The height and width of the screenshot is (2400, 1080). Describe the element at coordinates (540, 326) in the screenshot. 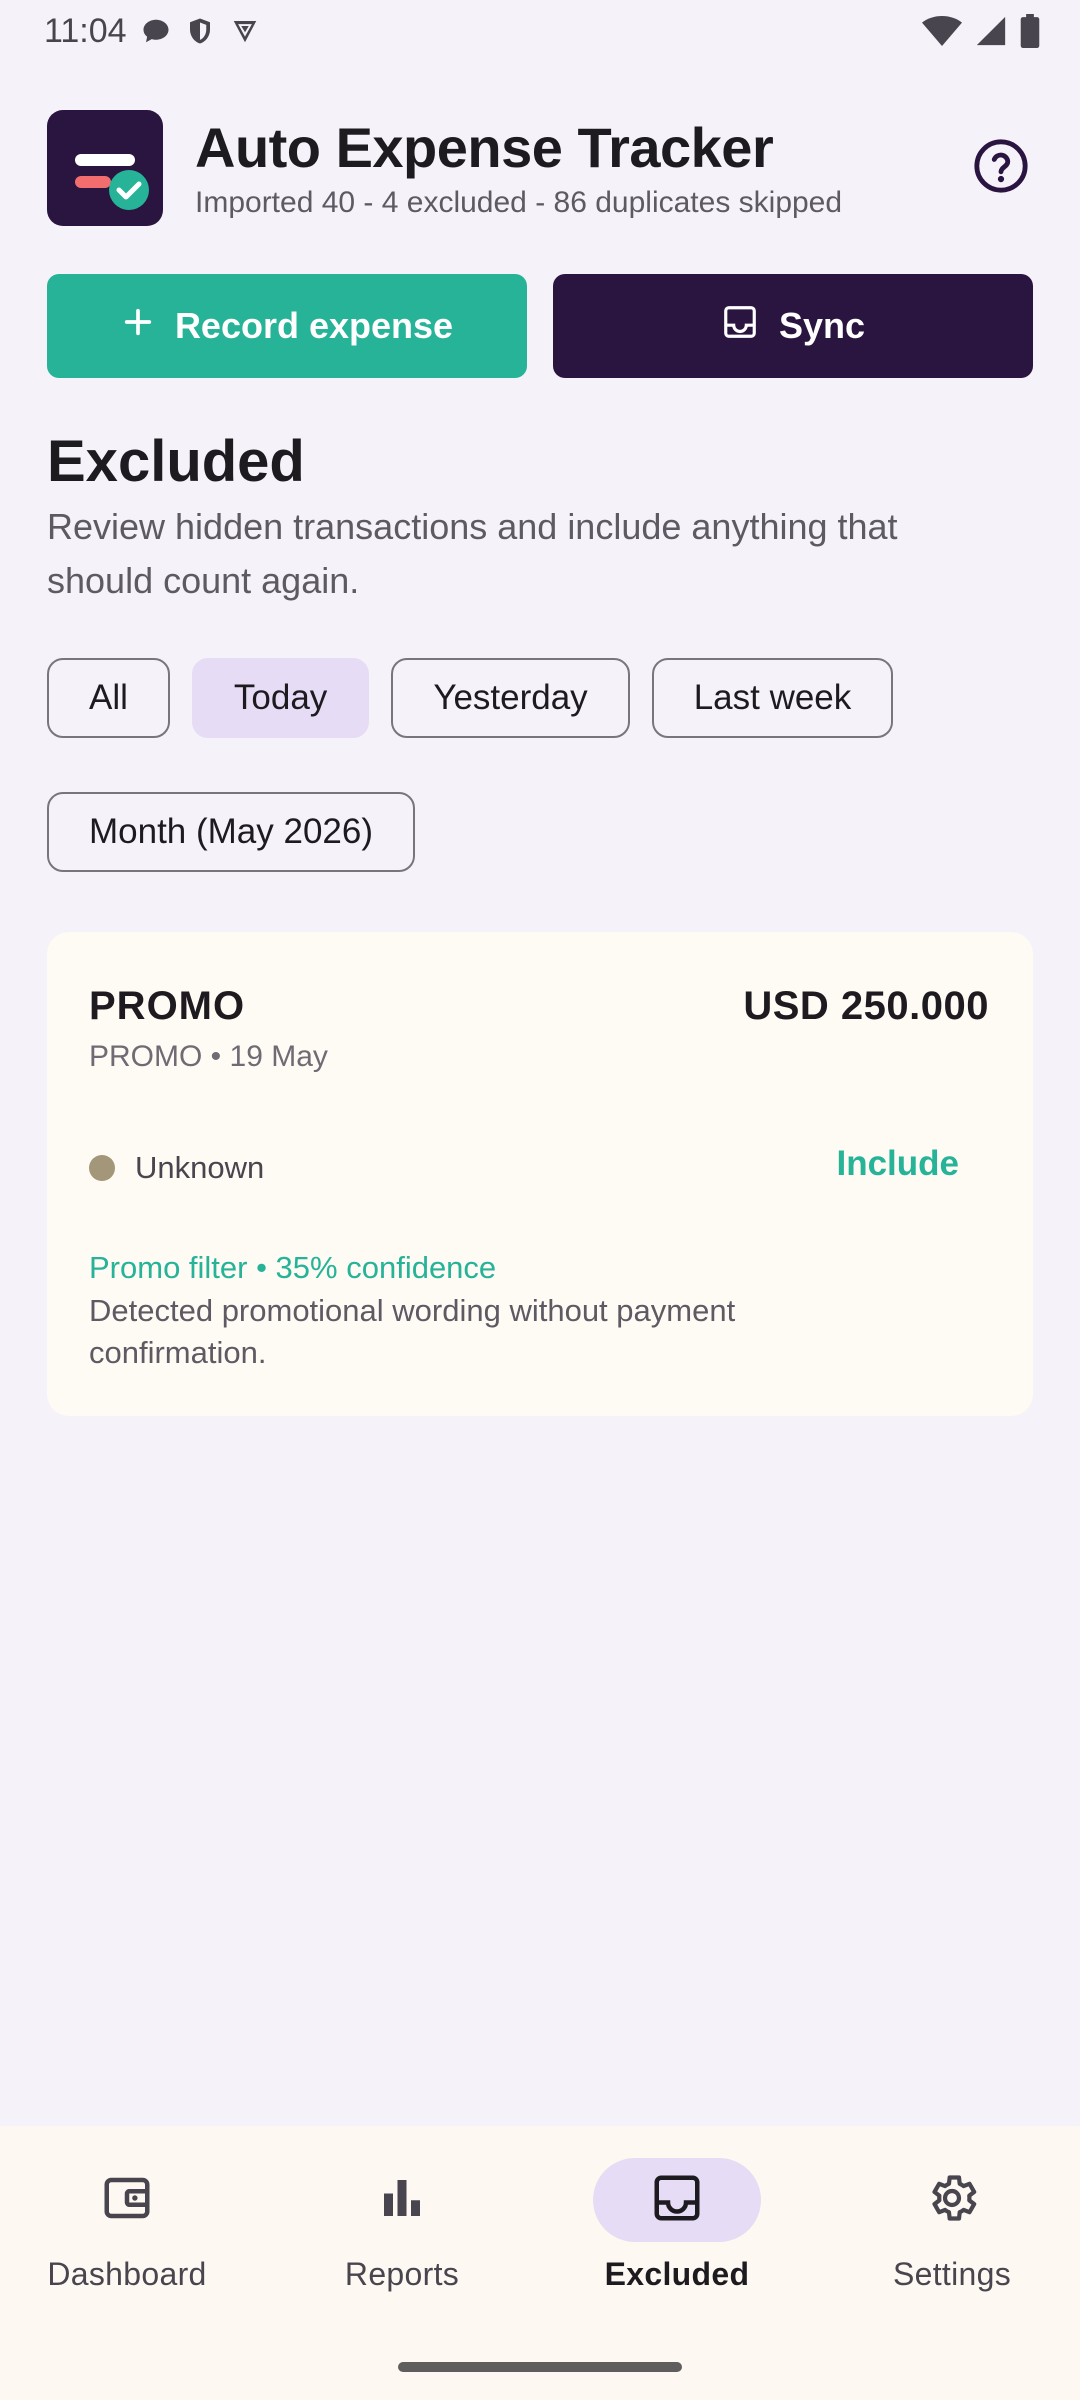

I see `action-buttons: Record expense Sync` at that location.